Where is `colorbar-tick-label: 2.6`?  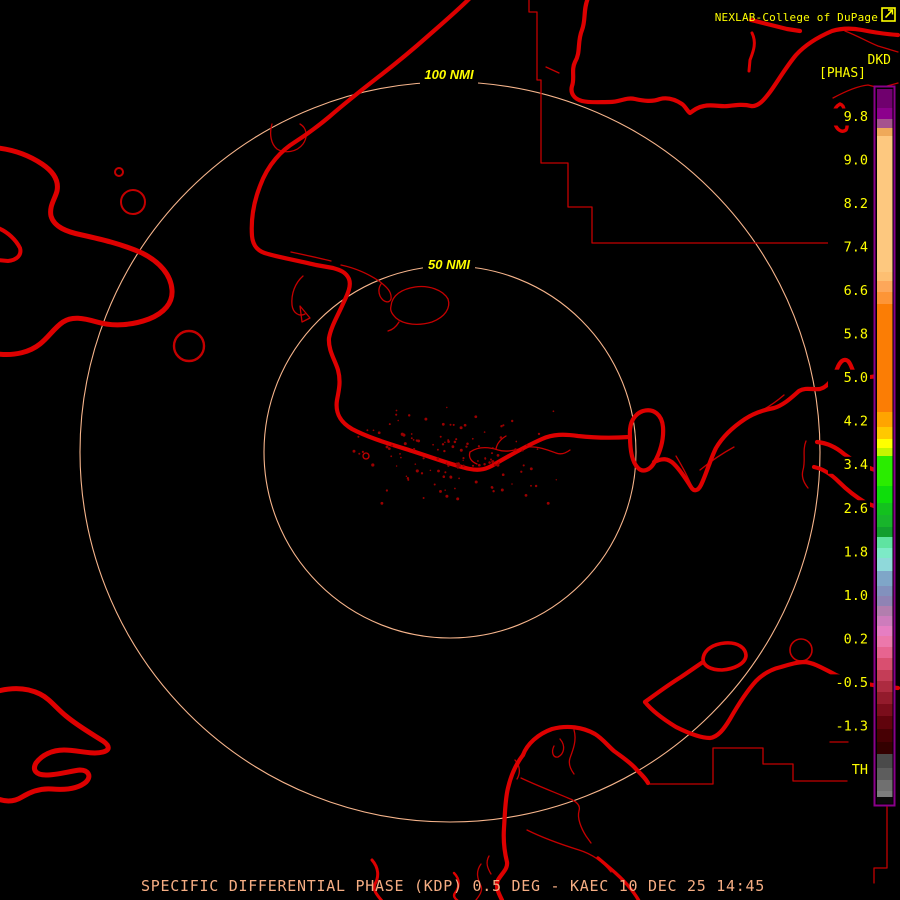
colorbar-tick-label: 2.6 is located at coordinates (856, 509).